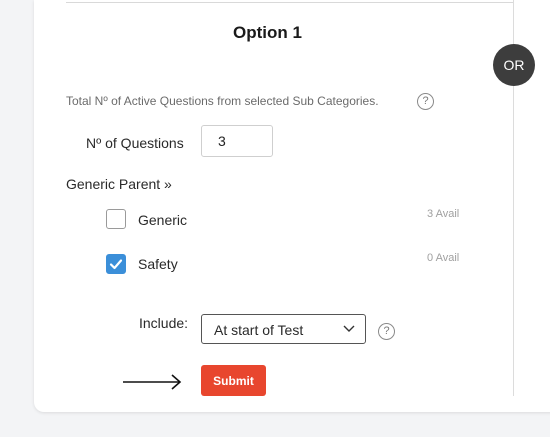  I want to click on submit-button: Submit, so click(233, 380).